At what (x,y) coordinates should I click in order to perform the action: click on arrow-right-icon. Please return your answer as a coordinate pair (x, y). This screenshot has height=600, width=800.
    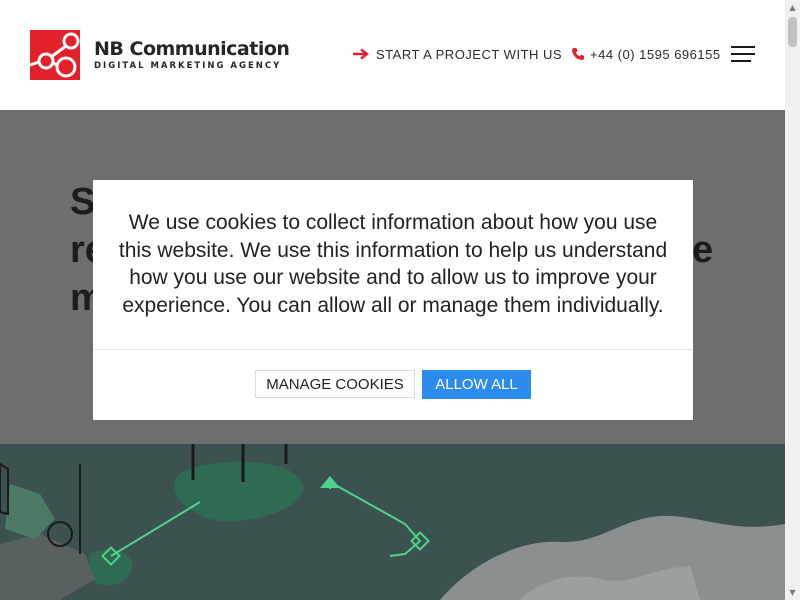
    Looking at the image, I should click on (361, 54).